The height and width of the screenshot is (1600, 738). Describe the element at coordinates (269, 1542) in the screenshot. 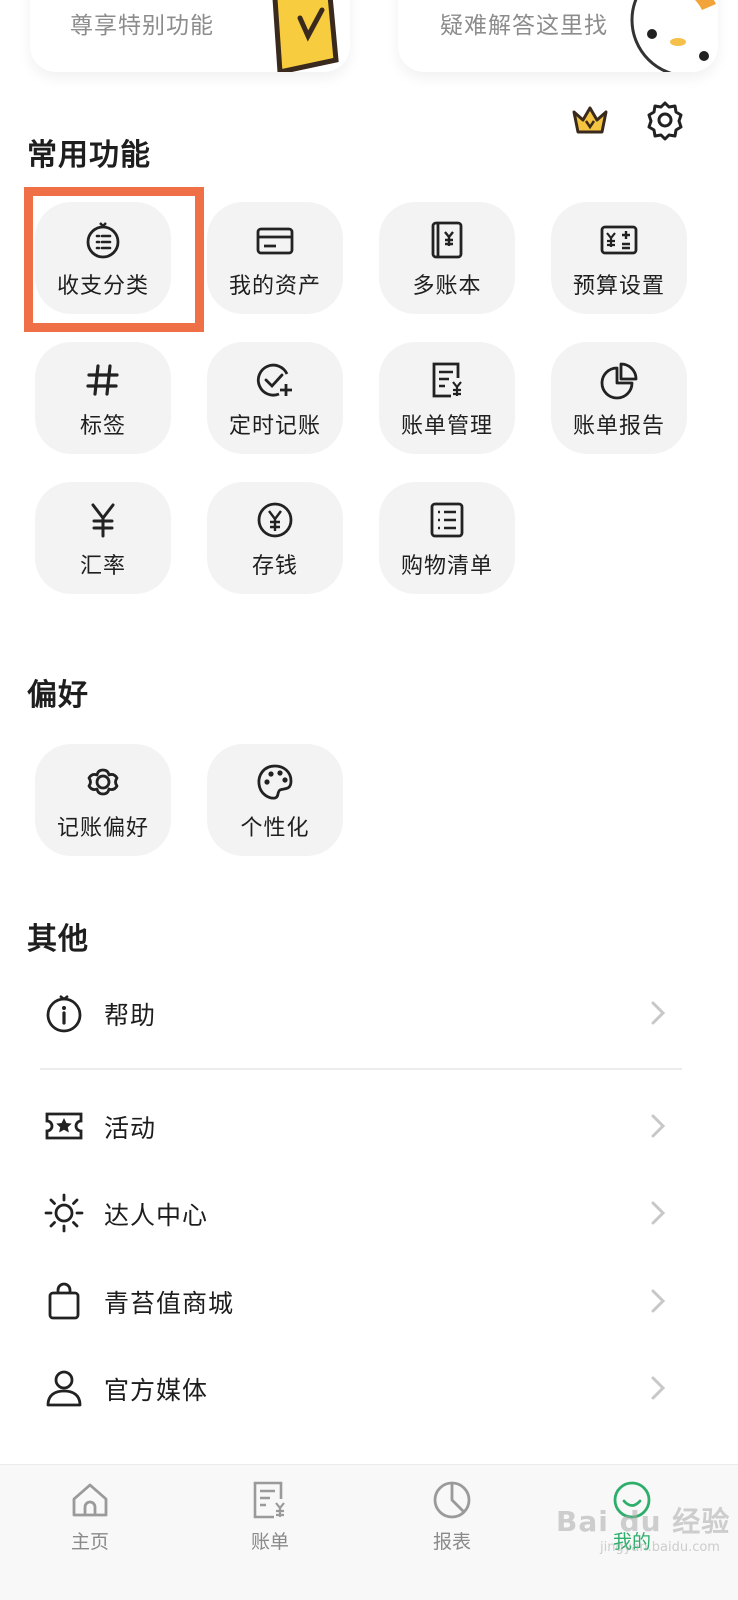

I see `tab-label: 账单` at that location.